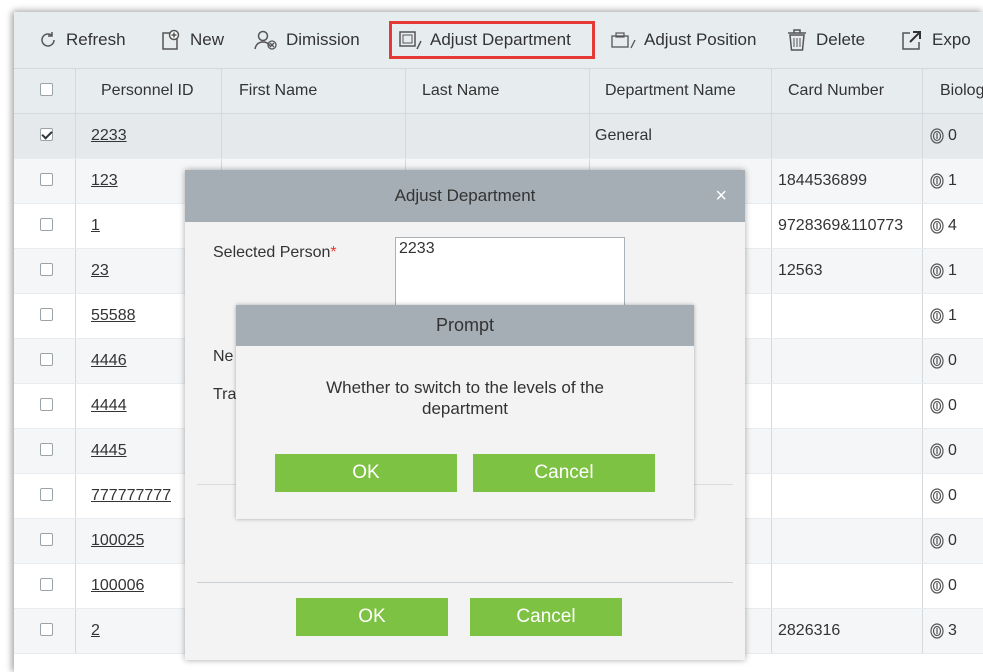 The width and height of the screenshot is (983, 672). Describe the element at coordinates (564, 473) in the screenshot. I see `prompt-cancel-button: Cancel` at that location.